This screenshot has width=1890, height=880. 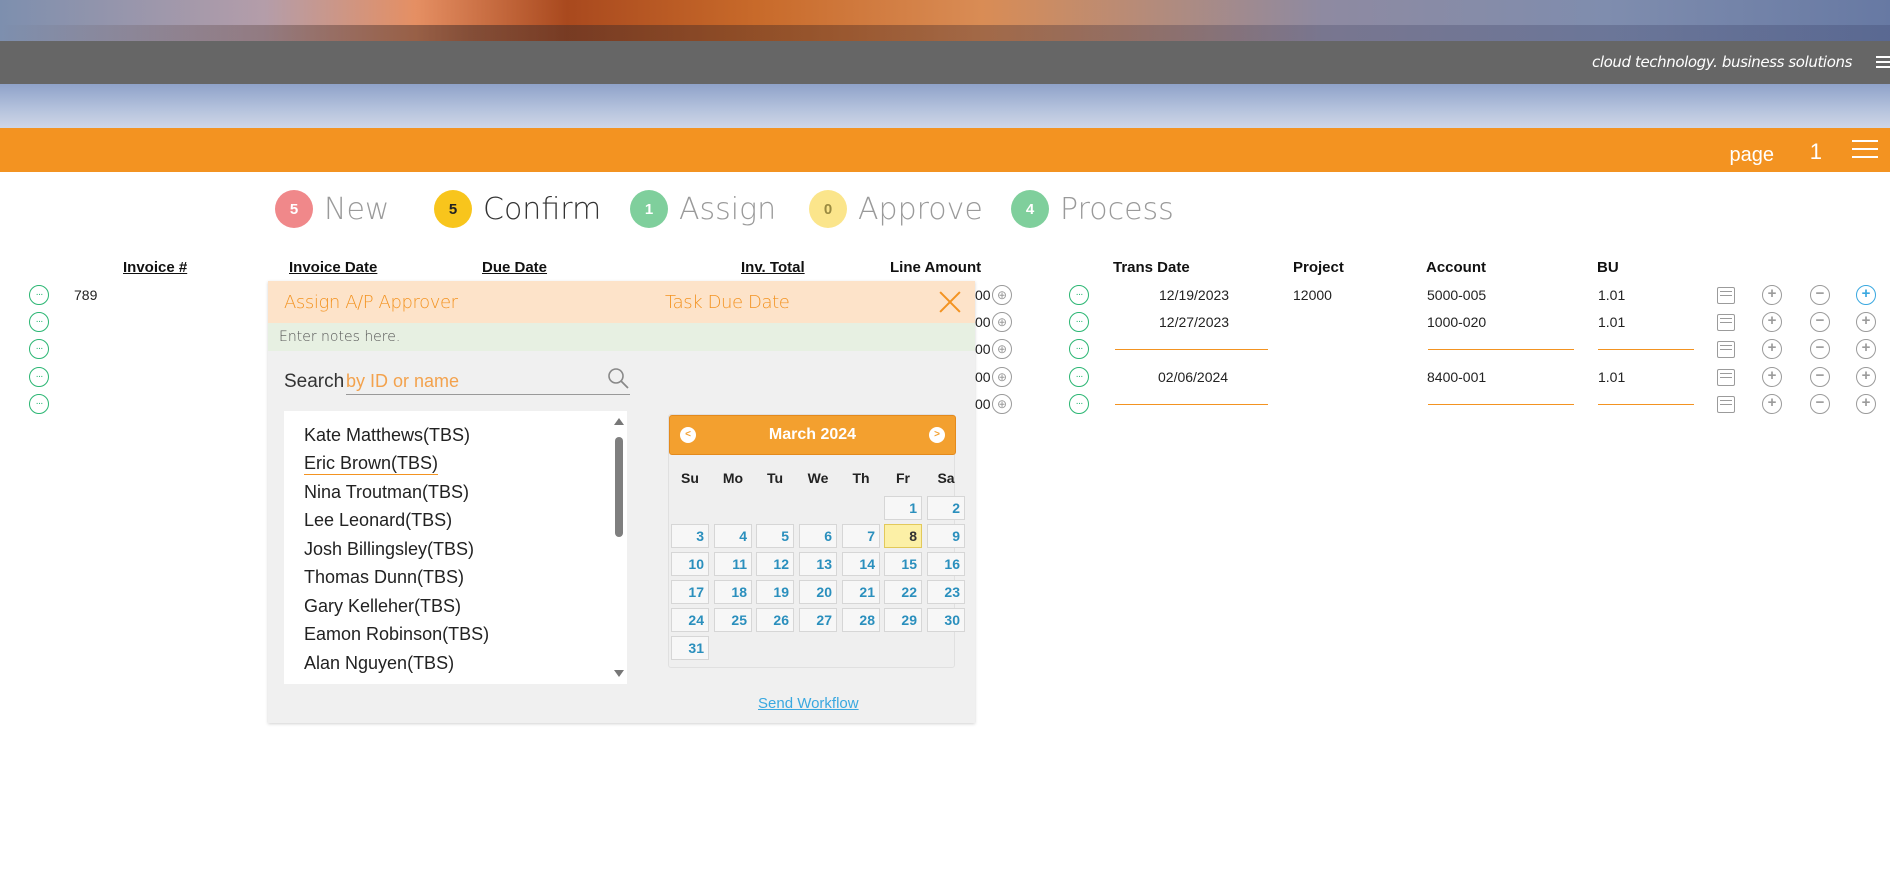 I want to click on step-confirm: 5 Confirm, so click(x=517, y=209).